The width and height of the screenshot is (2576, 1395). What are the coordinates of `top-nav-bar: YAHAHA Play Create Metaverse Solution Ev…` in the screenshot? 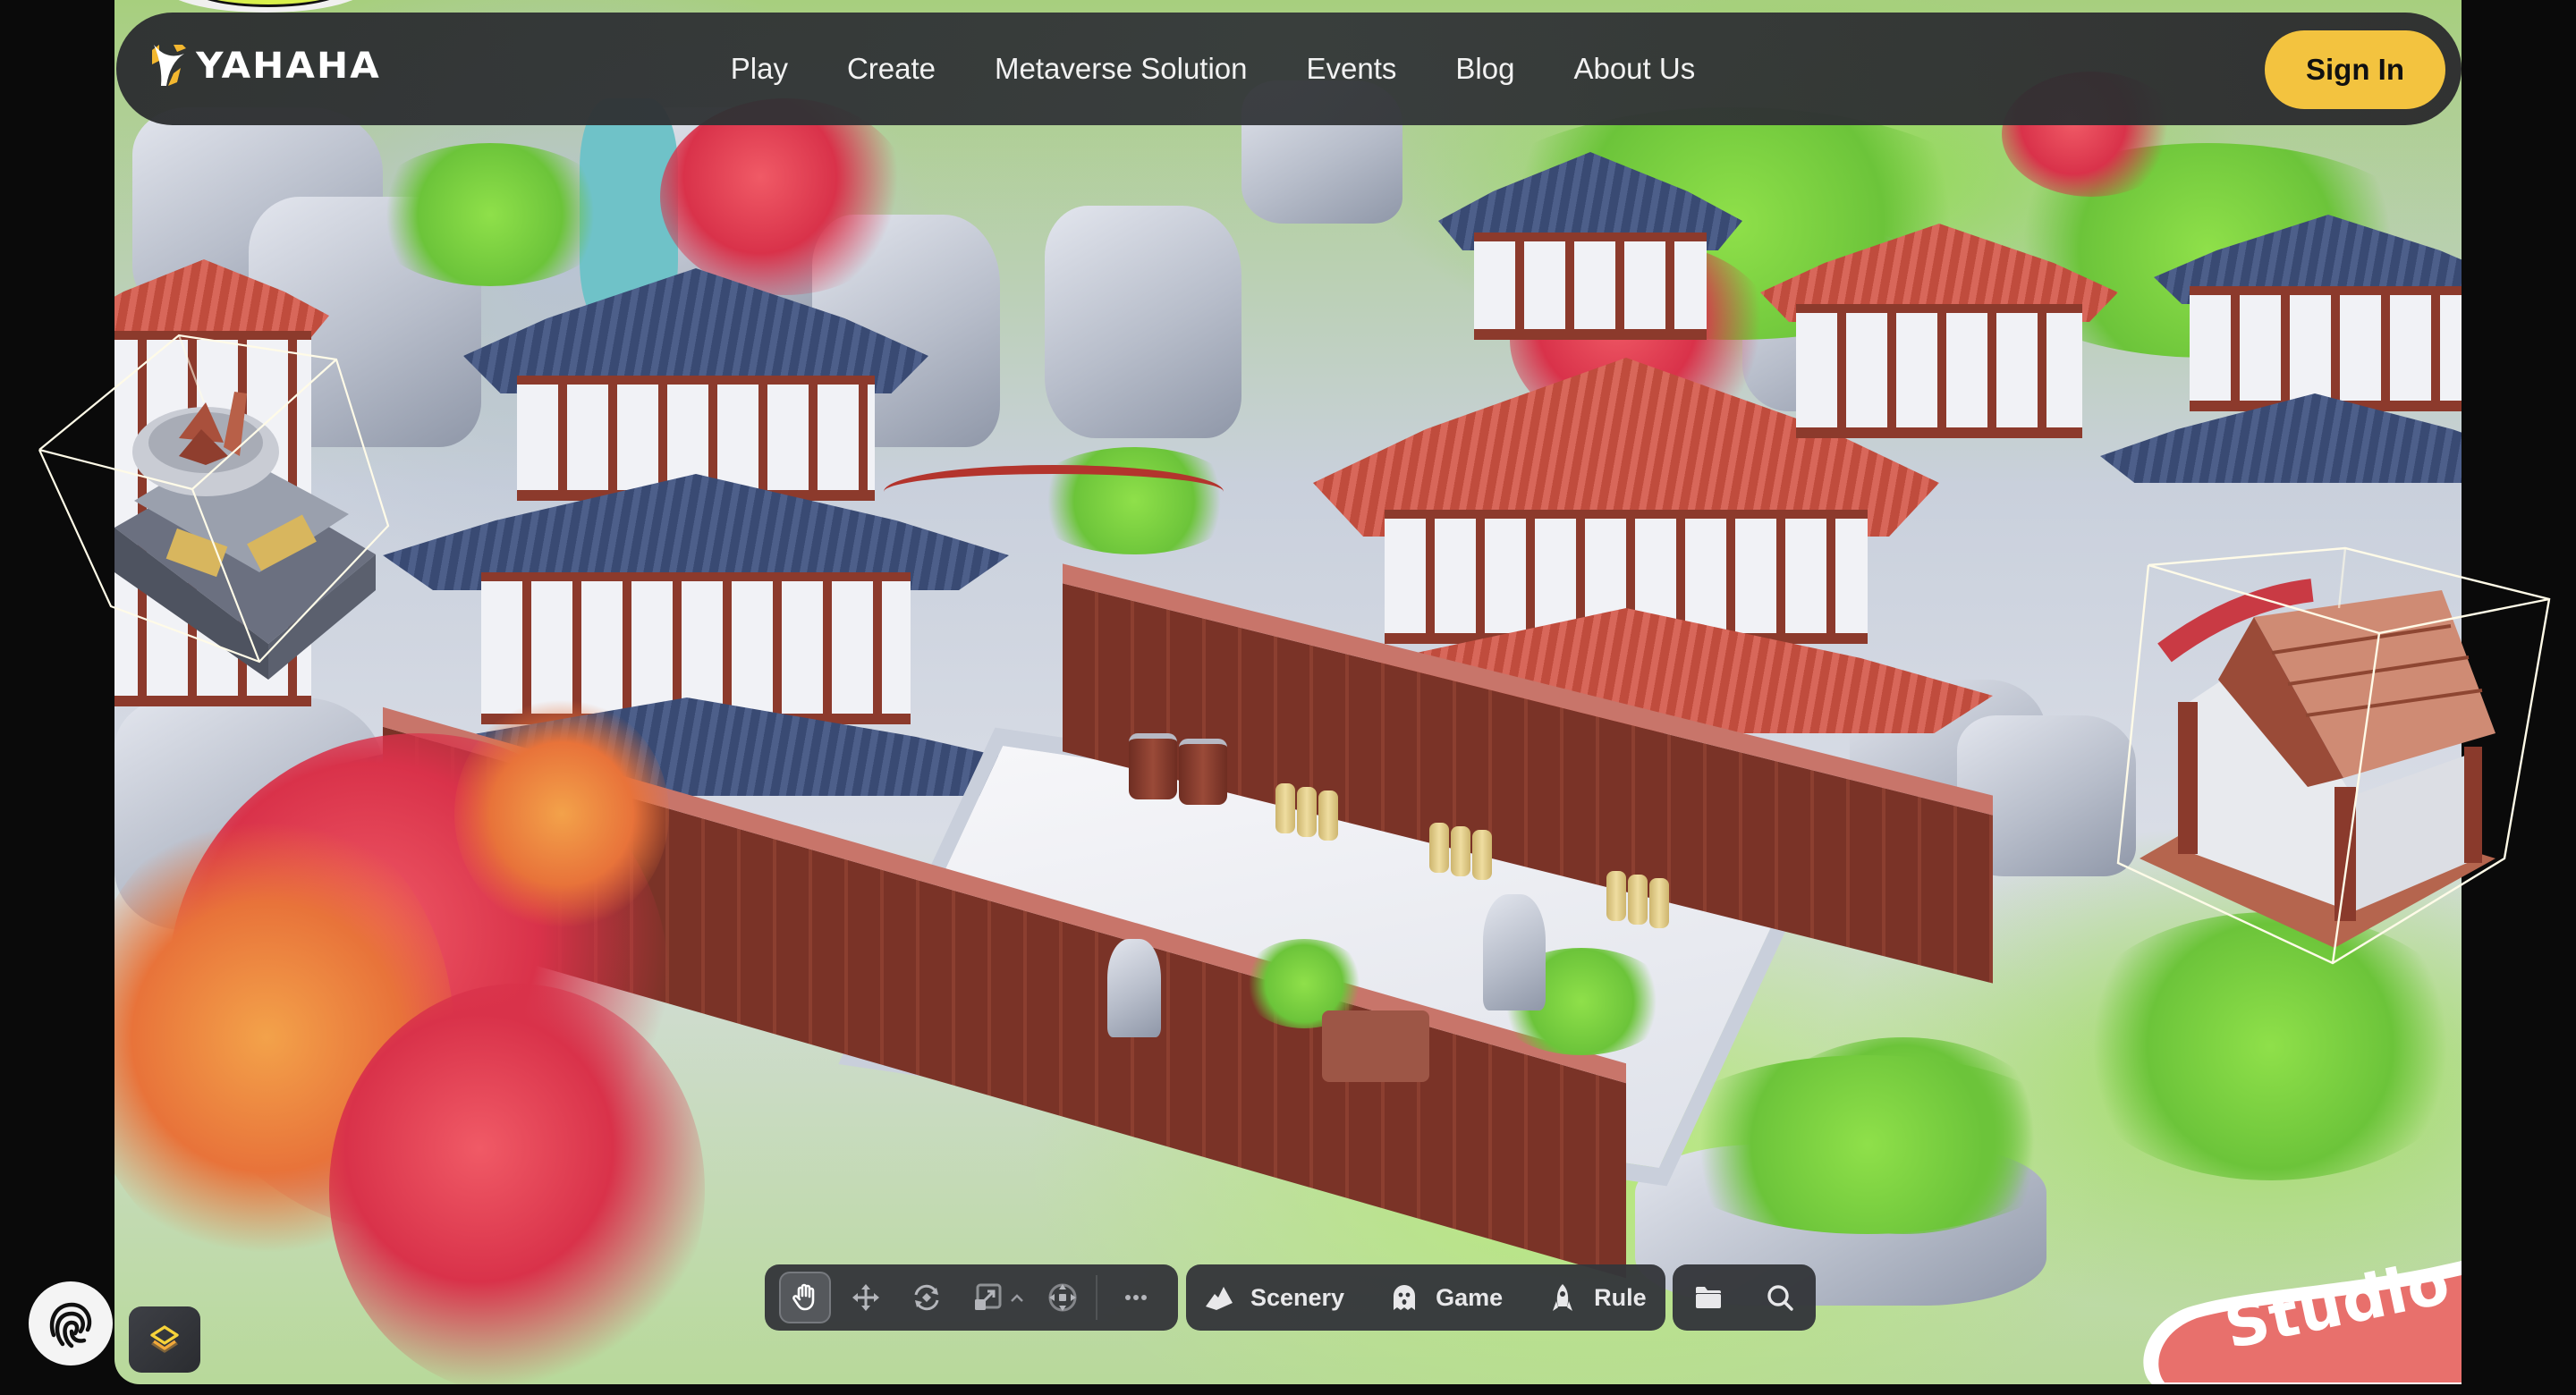 It's located at (1289, 69).